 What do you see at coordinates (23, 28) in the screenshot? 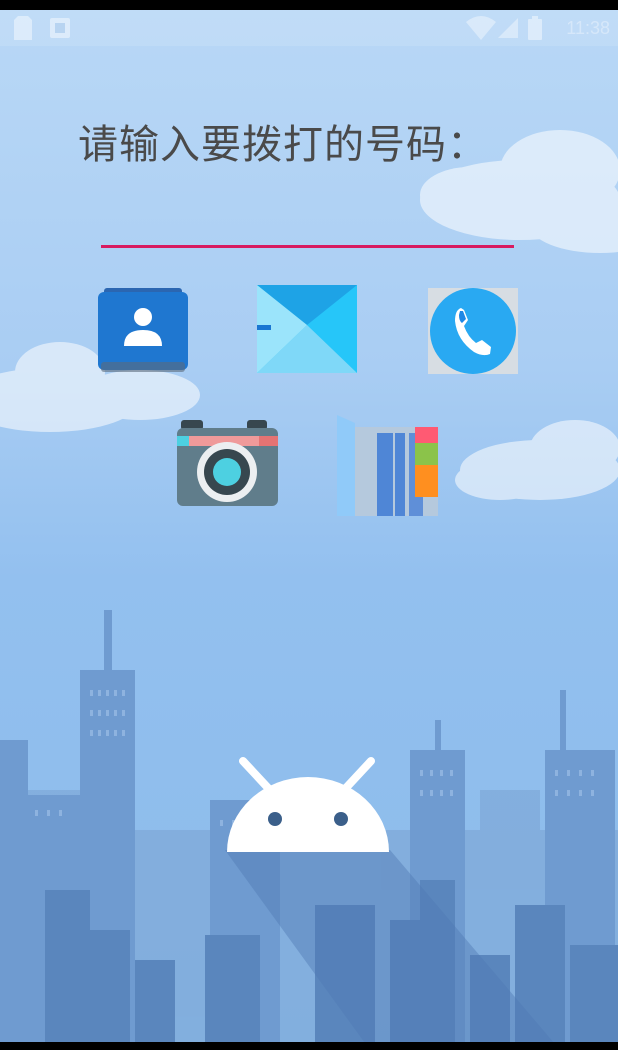
I see `sim-card-icon` at bounding box center [23, 28].